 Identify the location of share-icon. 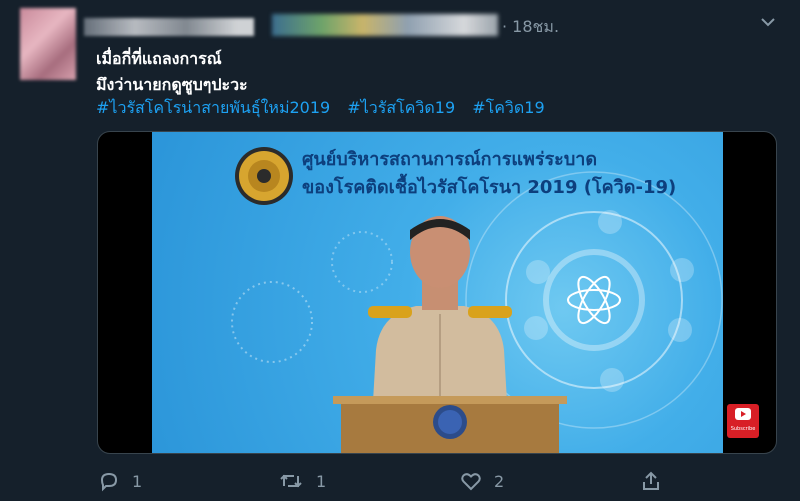
(651, 480).